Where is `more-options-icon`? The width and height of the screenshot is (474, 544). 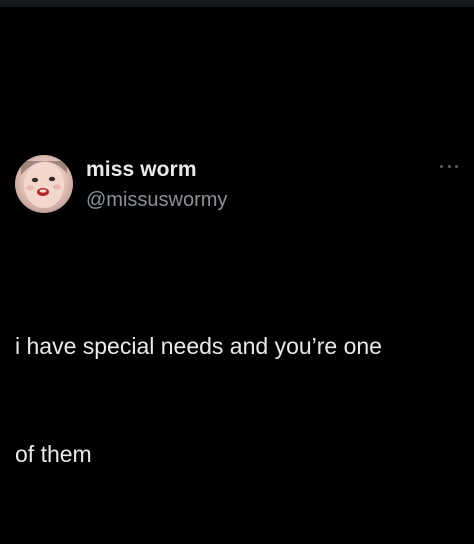 more-options-icon is located at coordinates (449, 166).